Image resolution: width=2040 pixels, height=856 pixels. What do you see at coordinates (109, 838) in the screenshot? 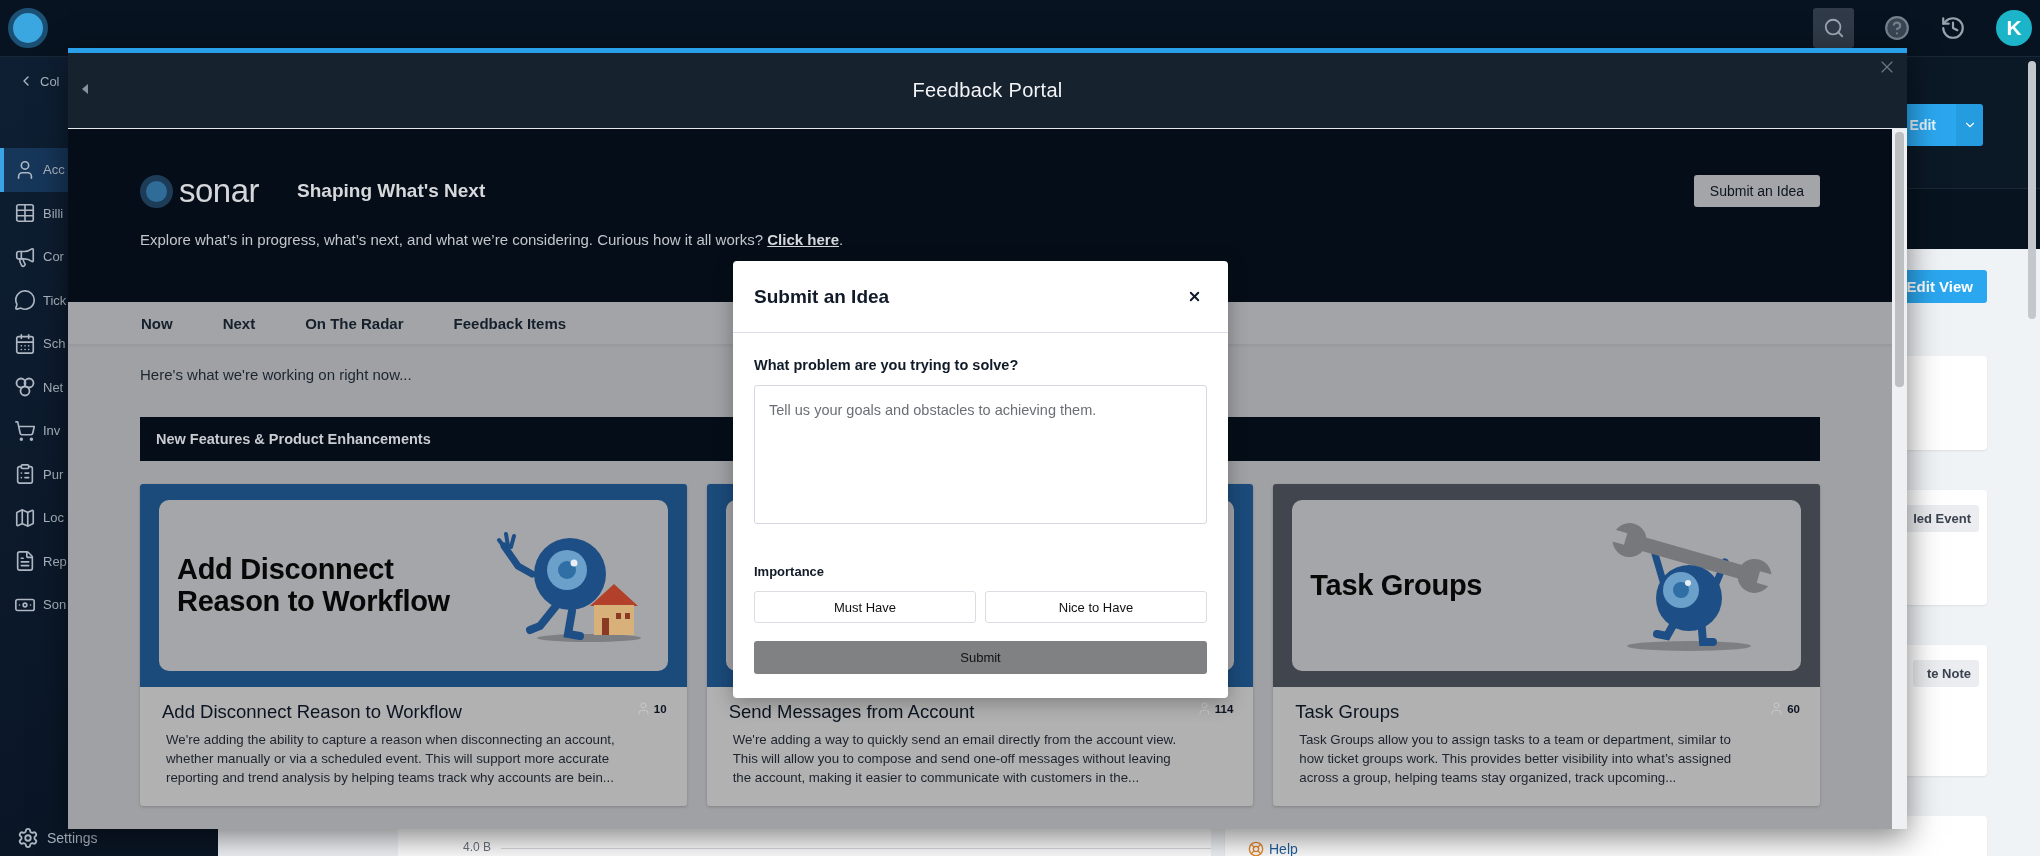
I see `settings-item: Settings` at bounding box center [109, 838].